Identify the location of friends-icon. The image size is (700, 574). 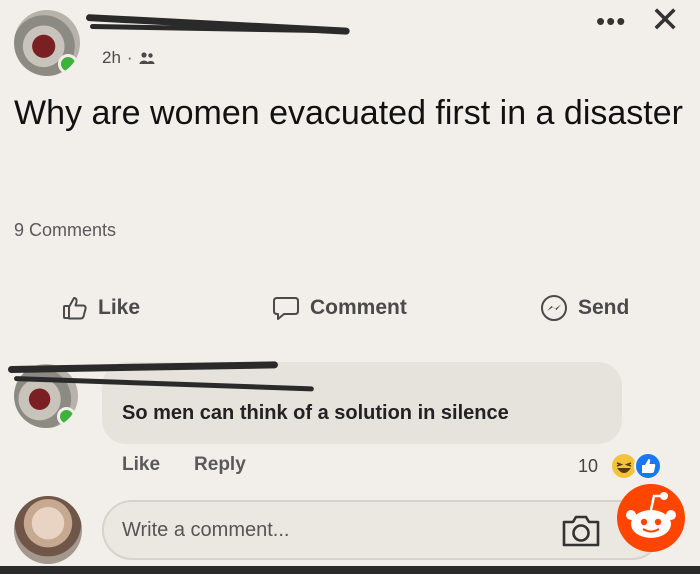
(147, 58).